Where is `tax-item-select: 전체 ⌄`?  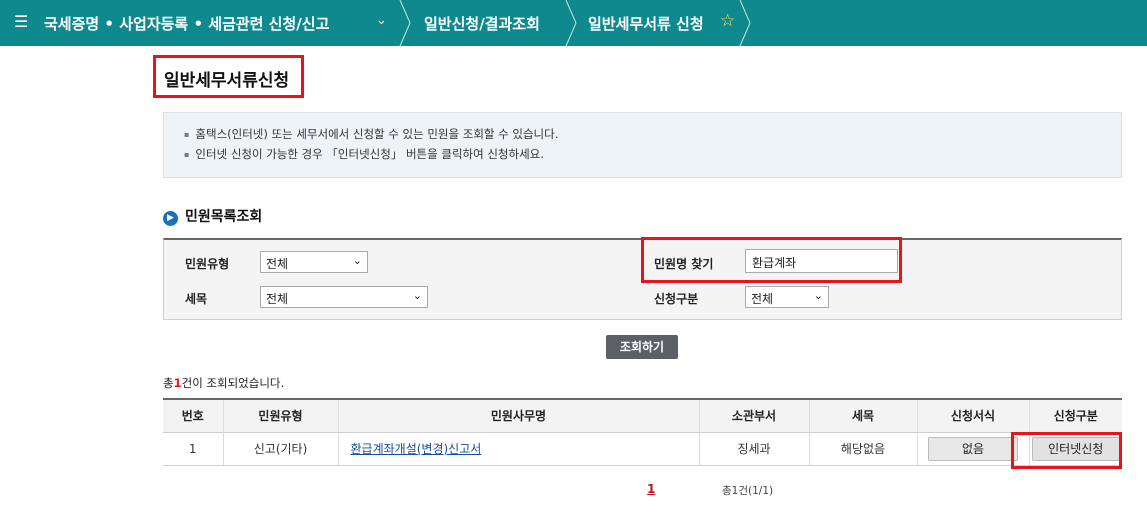 tax-item-select: 전체 ⌄ is located at coordinates (344, 297).